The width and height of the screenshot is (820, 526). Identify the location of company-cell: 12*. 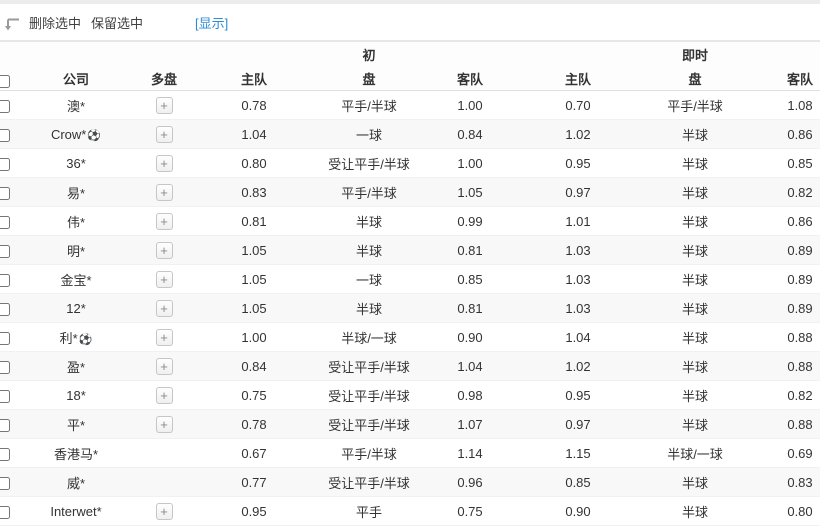
(76, 308).